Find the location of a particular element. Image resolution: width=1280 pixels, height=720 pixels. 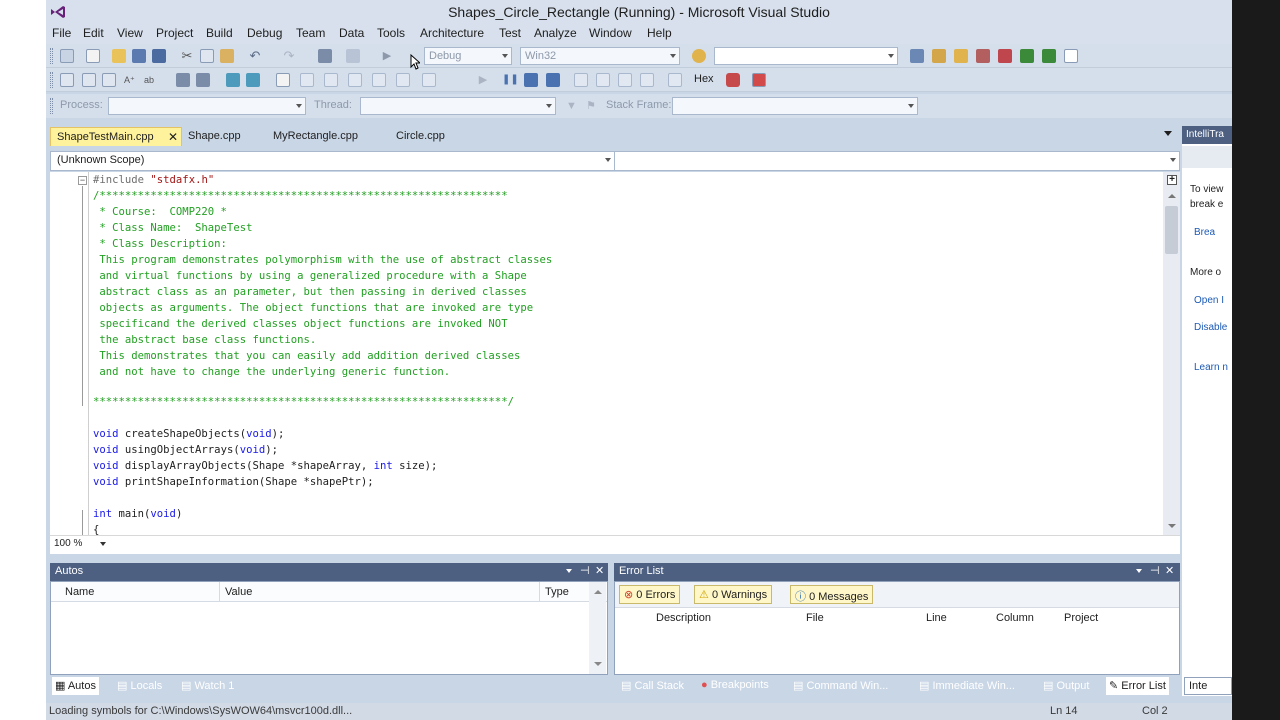

quick-info-icon is located at coordinates (67, 80).